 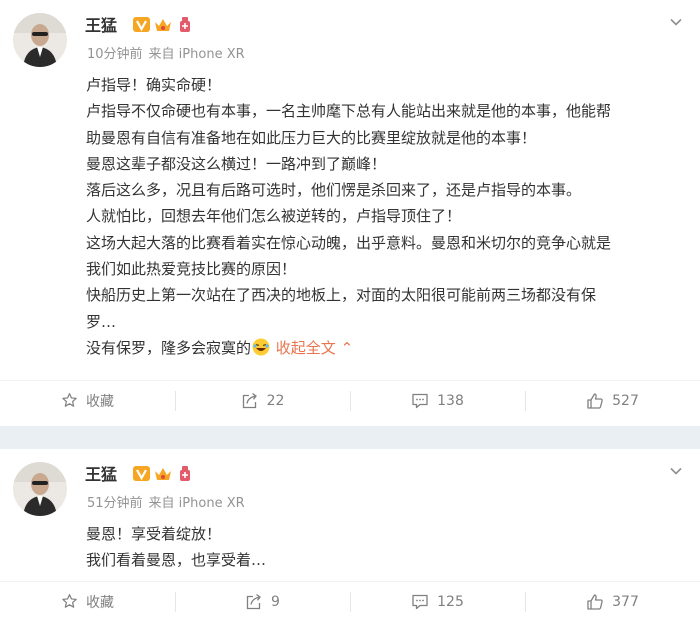 I want to click on comment-button: 138, so click(x=437, y=400).